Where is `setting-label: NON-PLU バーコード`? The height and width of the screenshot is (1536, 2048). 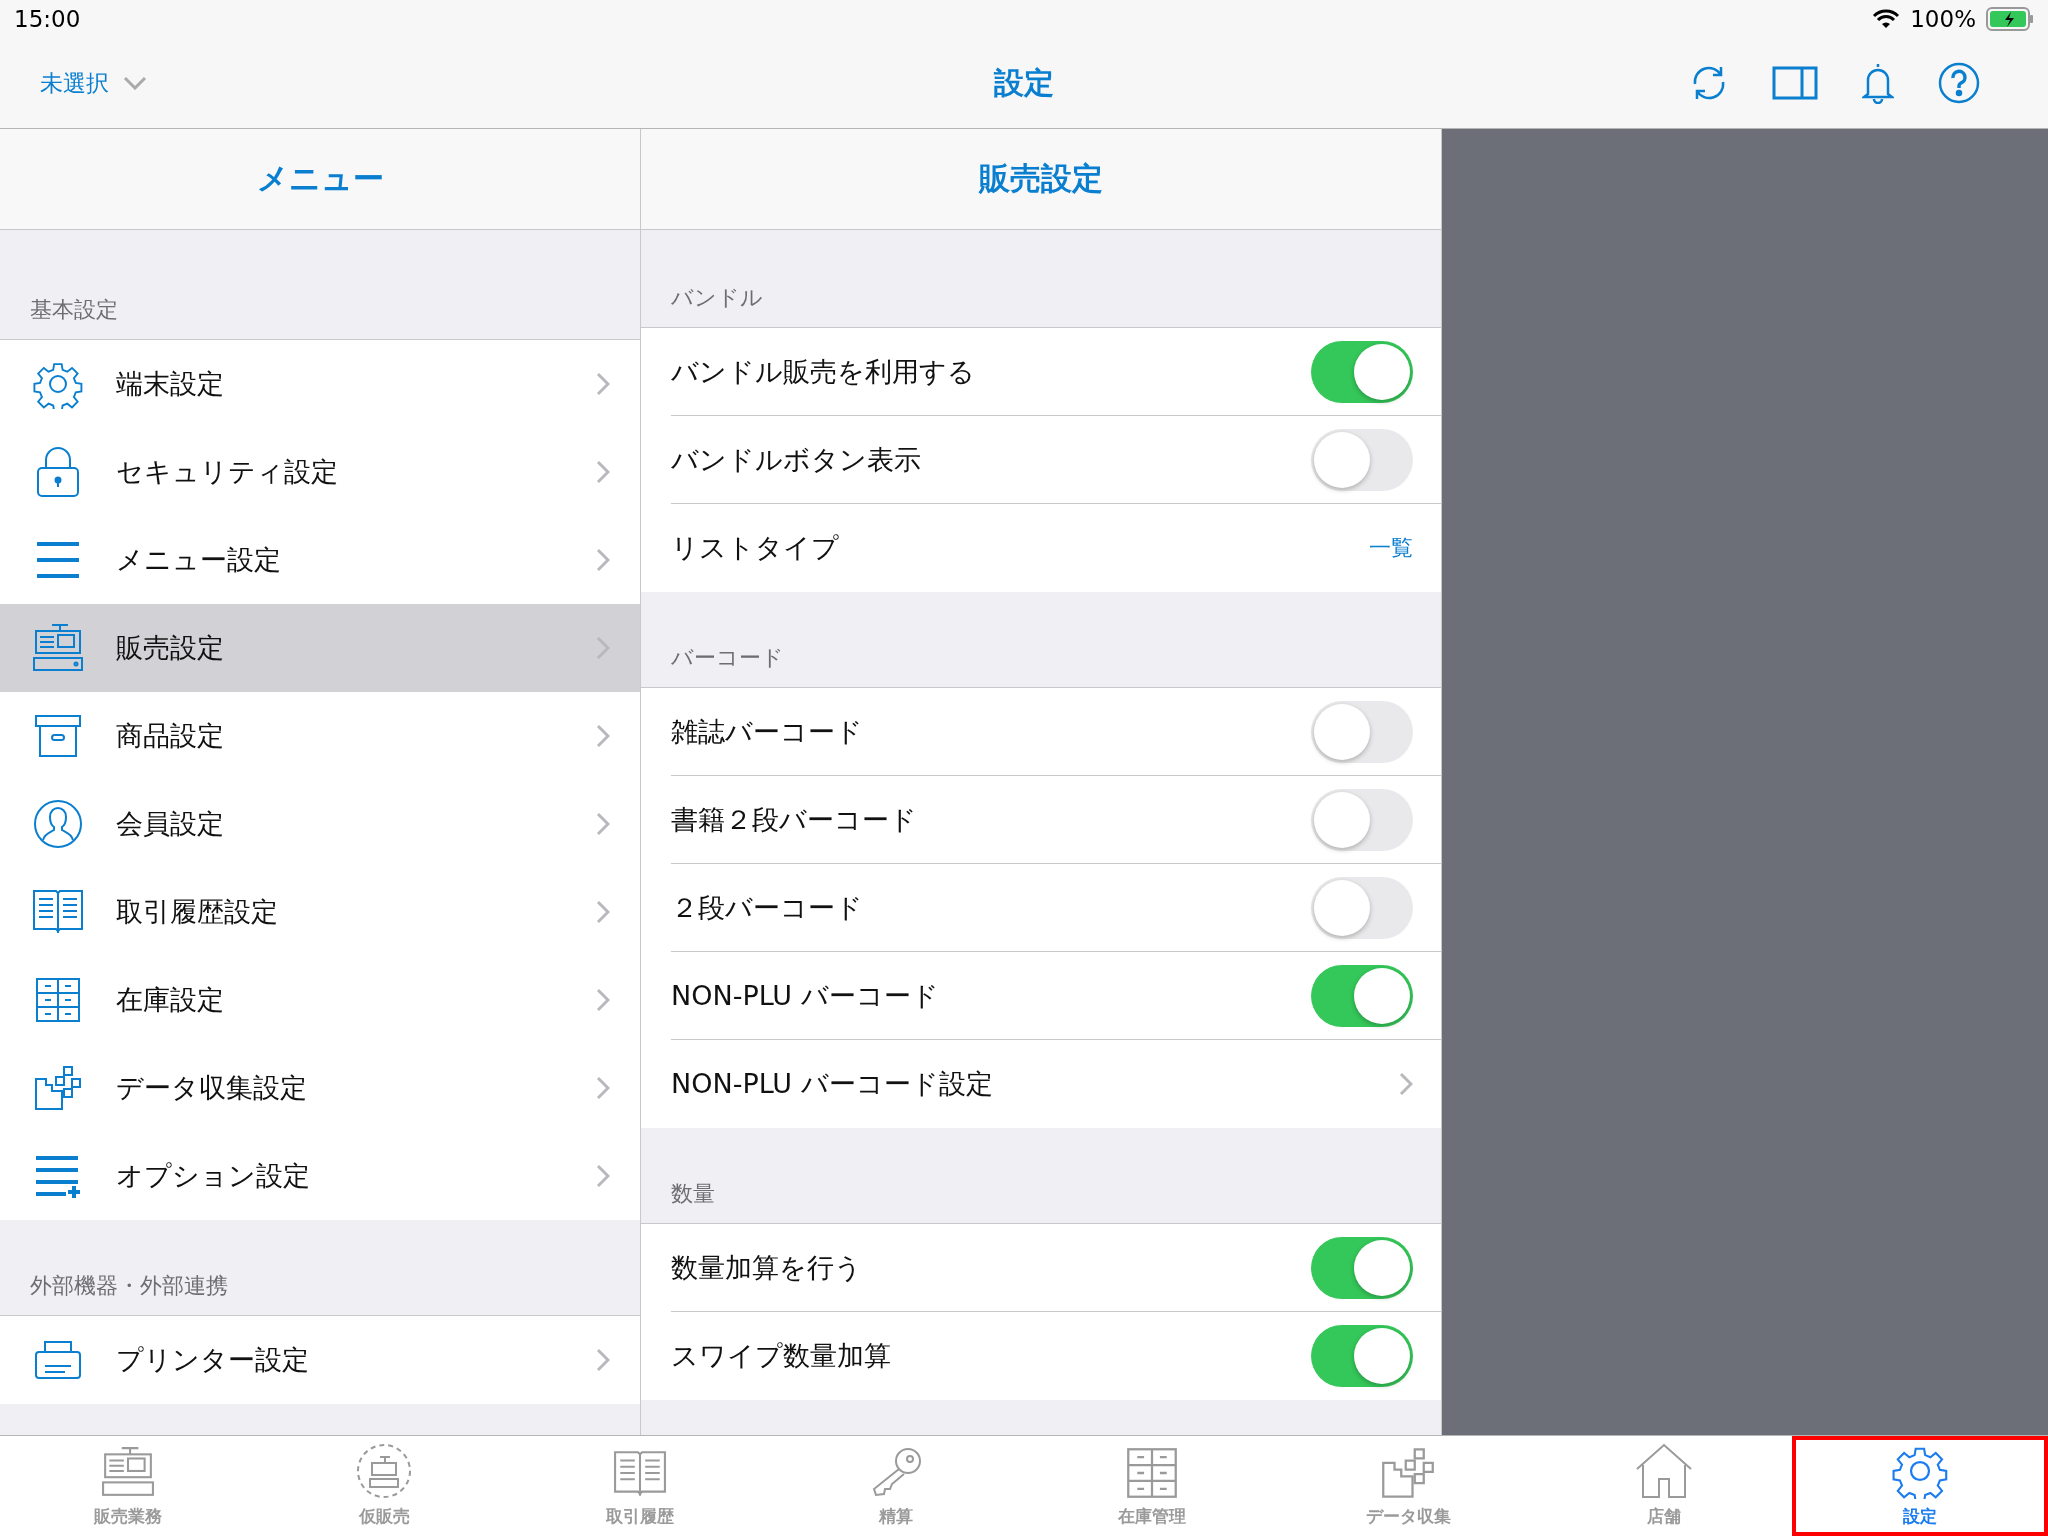 setting-label: NON-PLU バーコード is located at coordinates (805, 995).